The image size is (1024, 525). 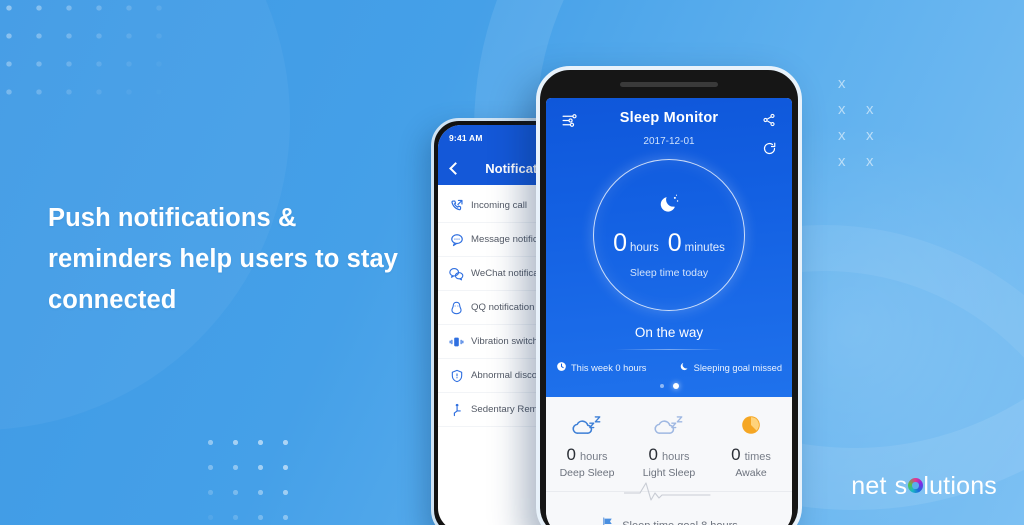 What do you see at coordinates (456, 205) in the screenshot?
I see `incoming-call-icon` at bounding box center [456, 205].